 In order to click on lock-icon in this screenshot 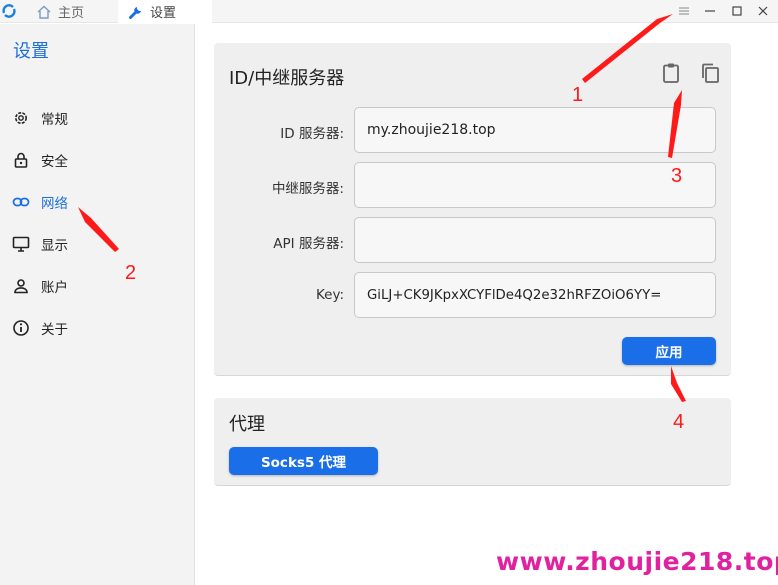, I will do `click(21, 160)`.